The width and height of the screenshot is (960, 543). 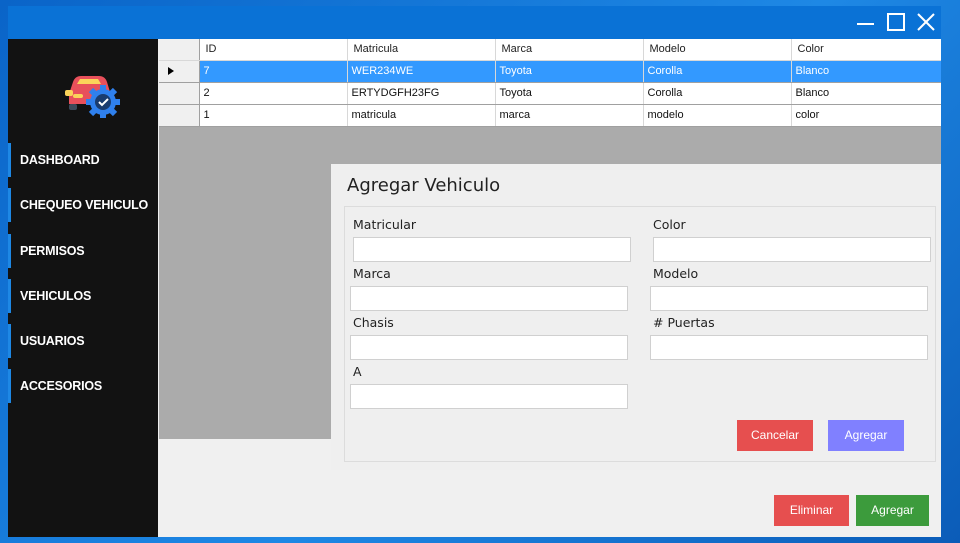 What do you see at coordinates (792, 249) in the screenshot?
I see `color-input` at bounding box center [792, 249].